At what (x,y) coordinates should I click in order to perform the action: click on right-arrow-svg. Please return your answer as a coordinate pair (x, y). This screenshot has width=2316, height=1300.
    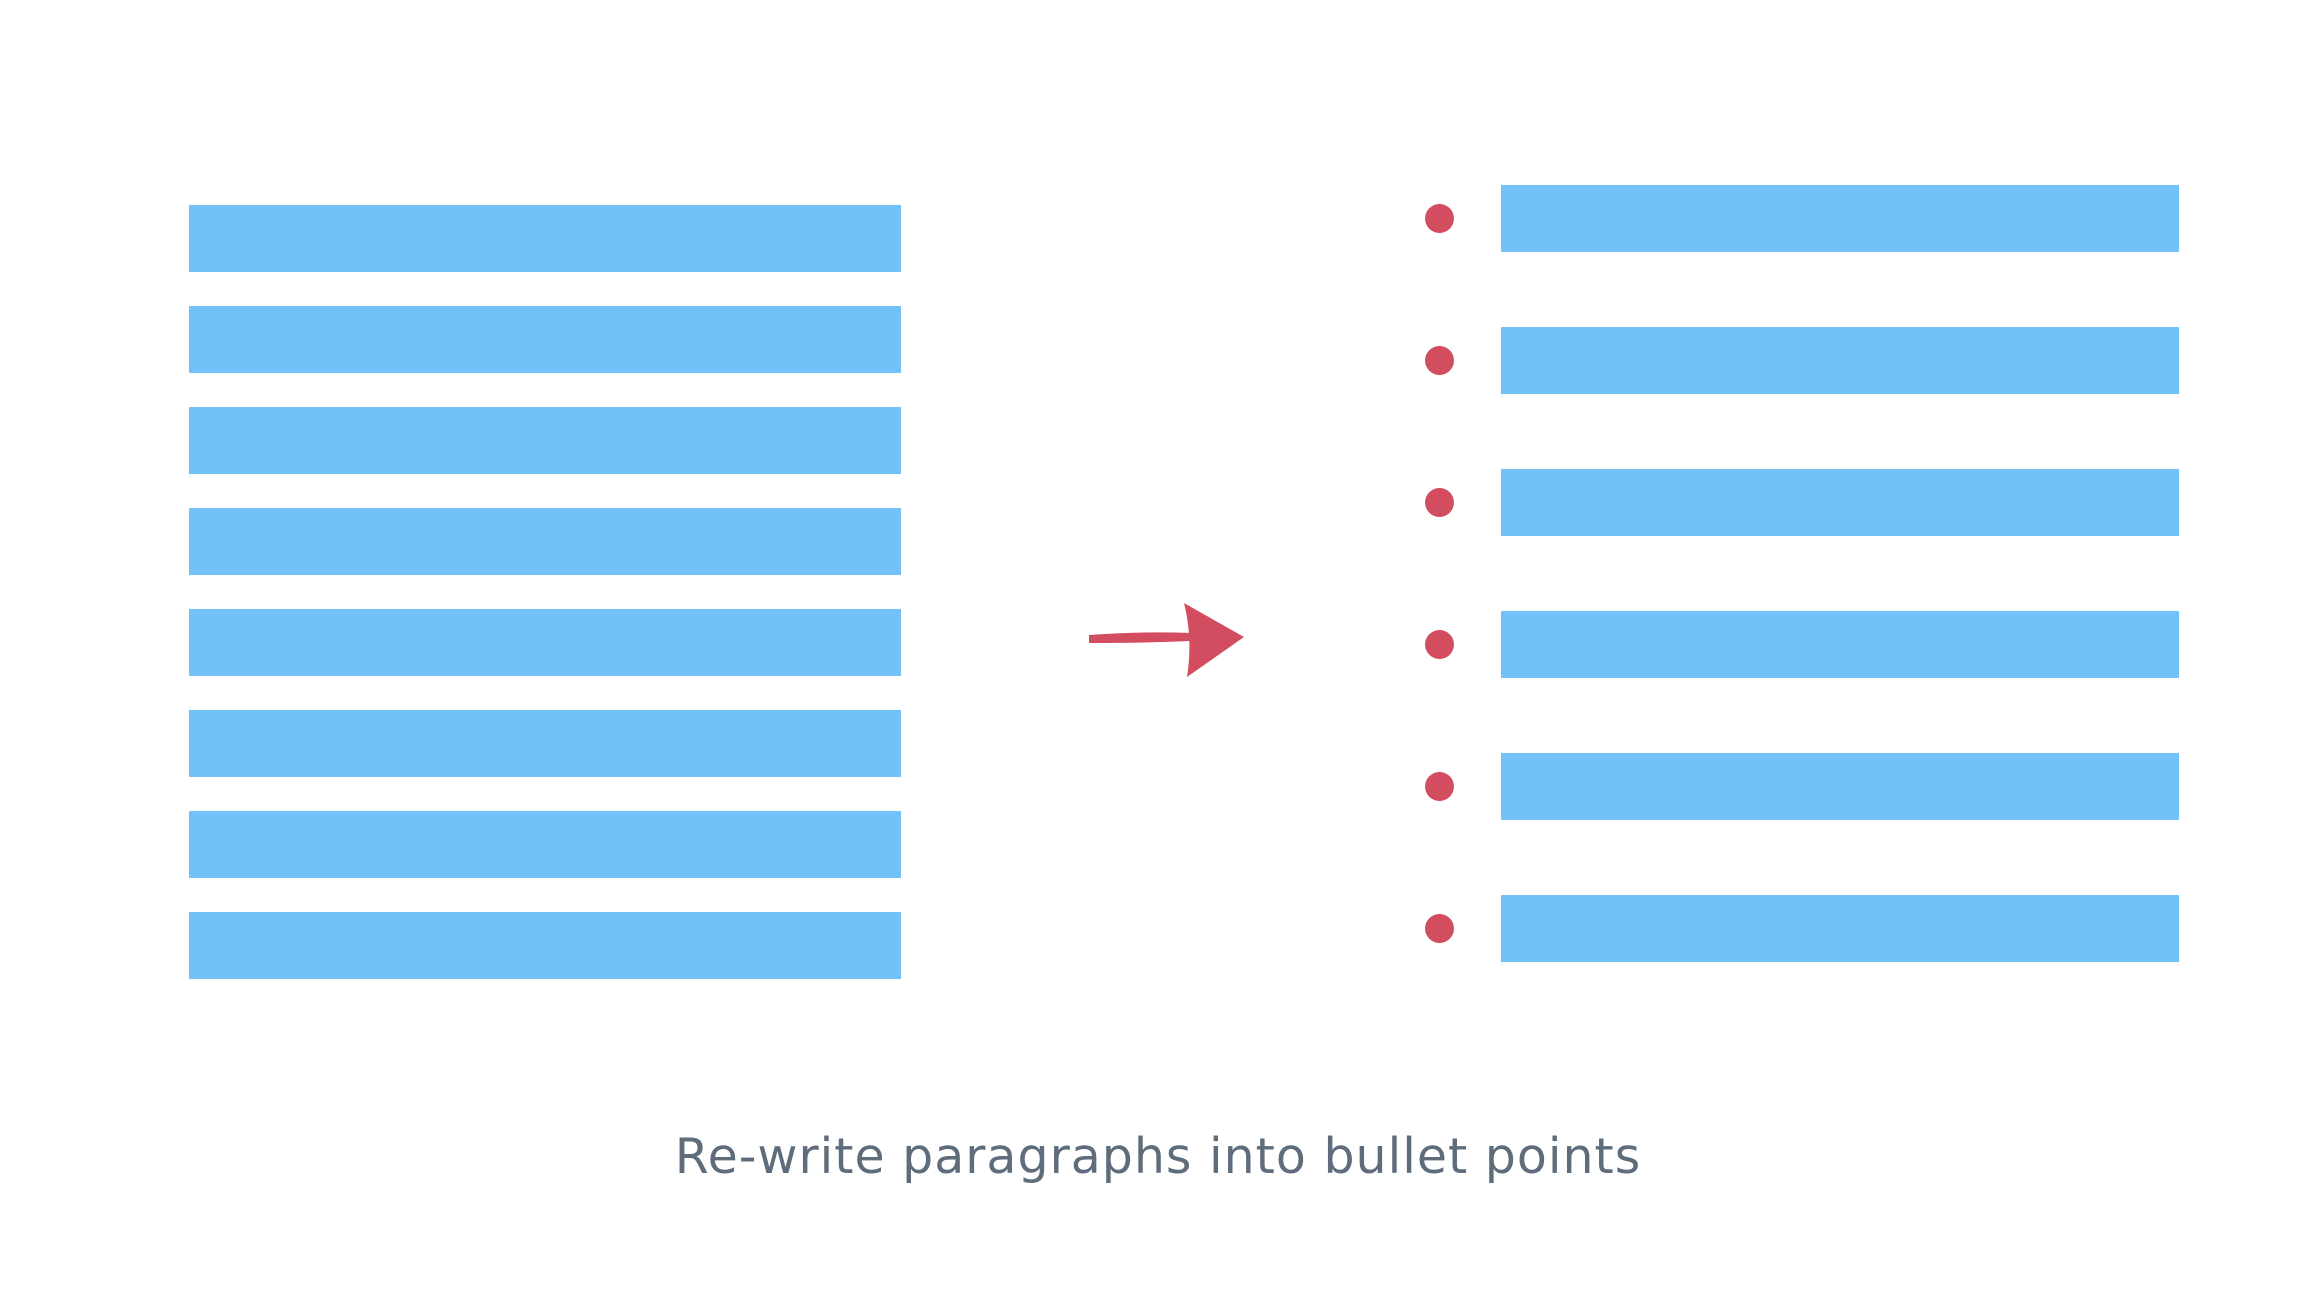
    Looking at the image, I should click on (1166, 640).